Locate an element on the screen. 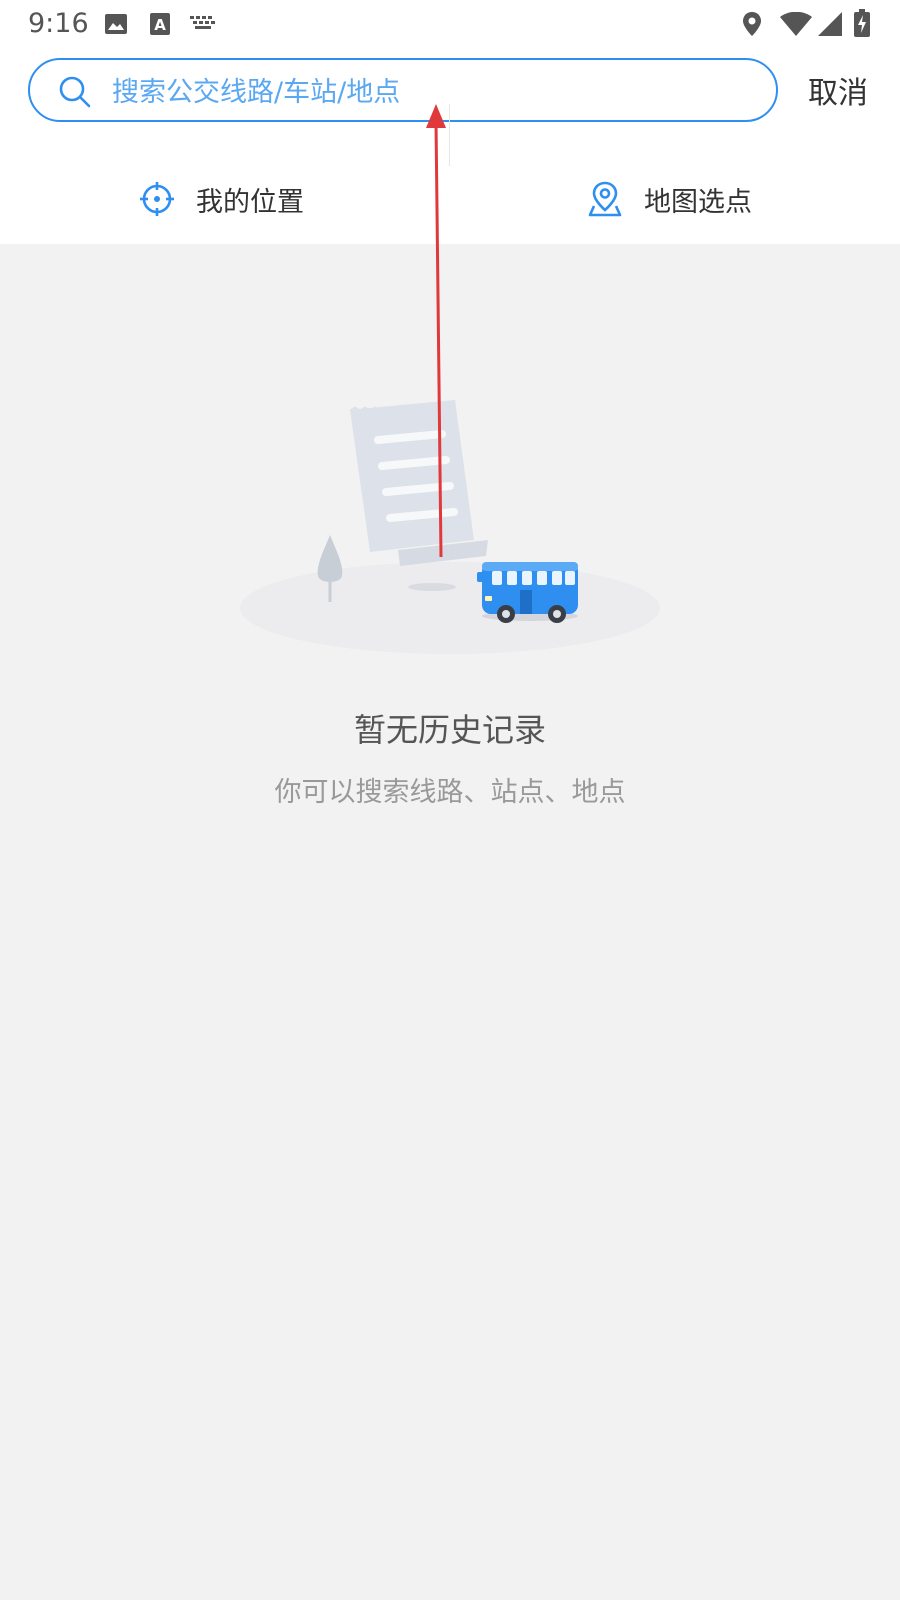 The height and width of the screenshot is (1600, 900). cancel-button: 取消 is located at coordinates (838, 90).